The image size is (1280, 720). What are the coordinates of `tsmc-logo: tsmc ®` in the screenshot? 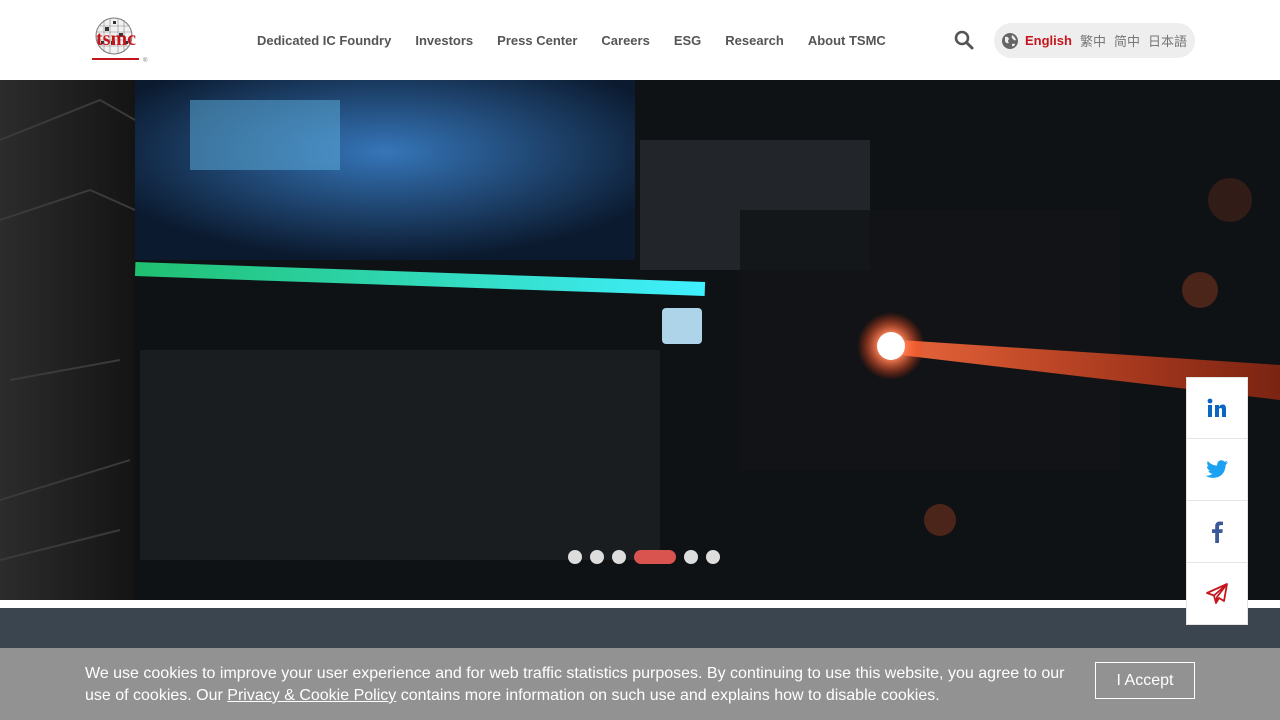 It's located at (116, 39).